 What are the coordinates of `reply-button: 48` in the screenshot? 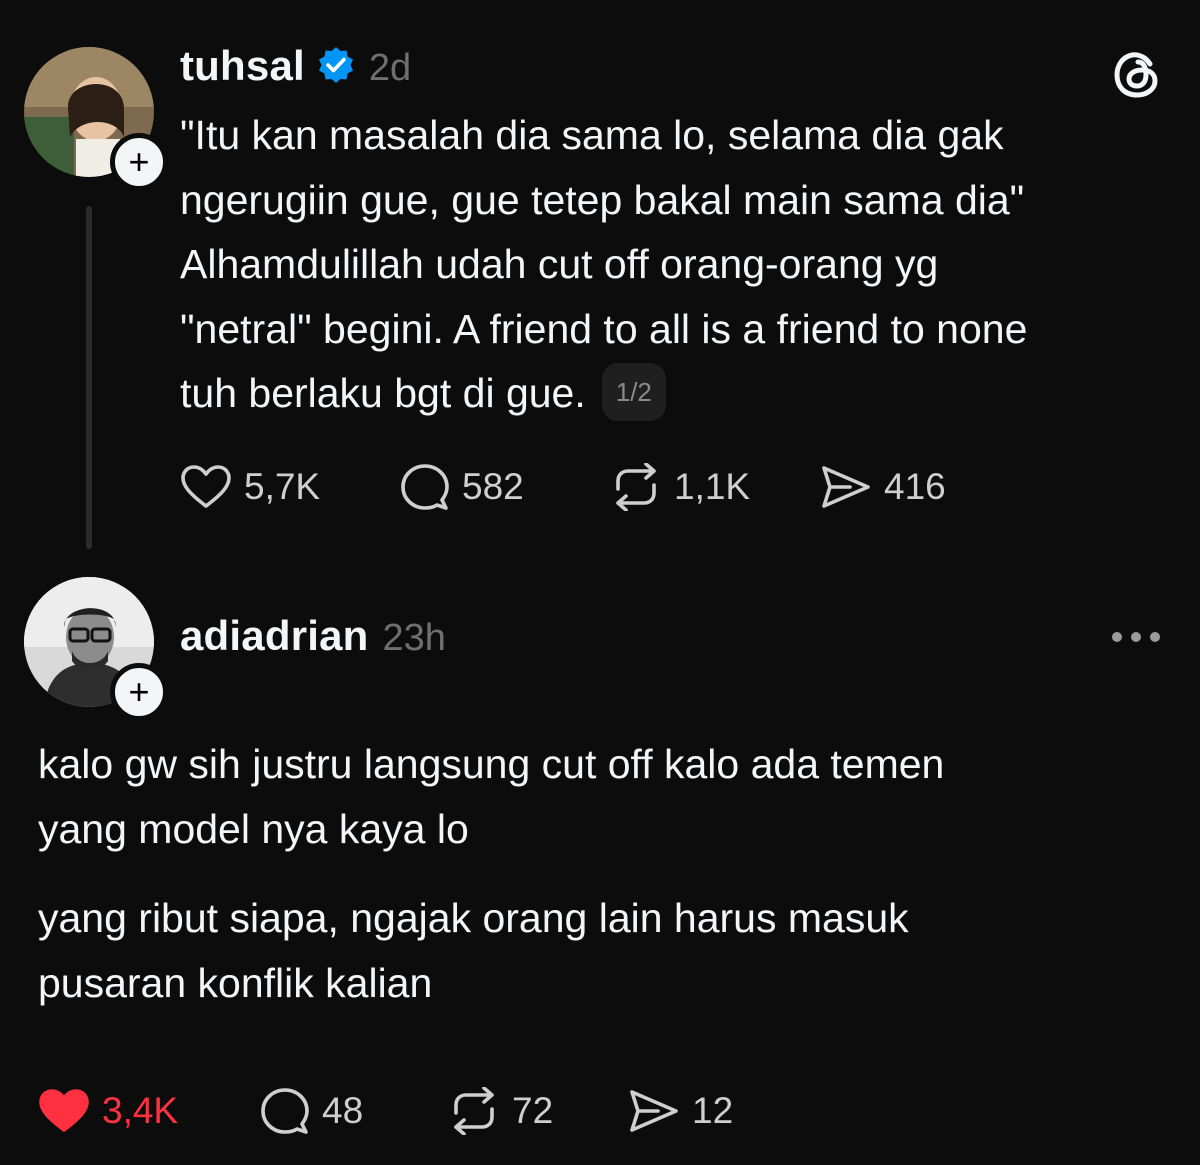 It's located at (354, 1111).